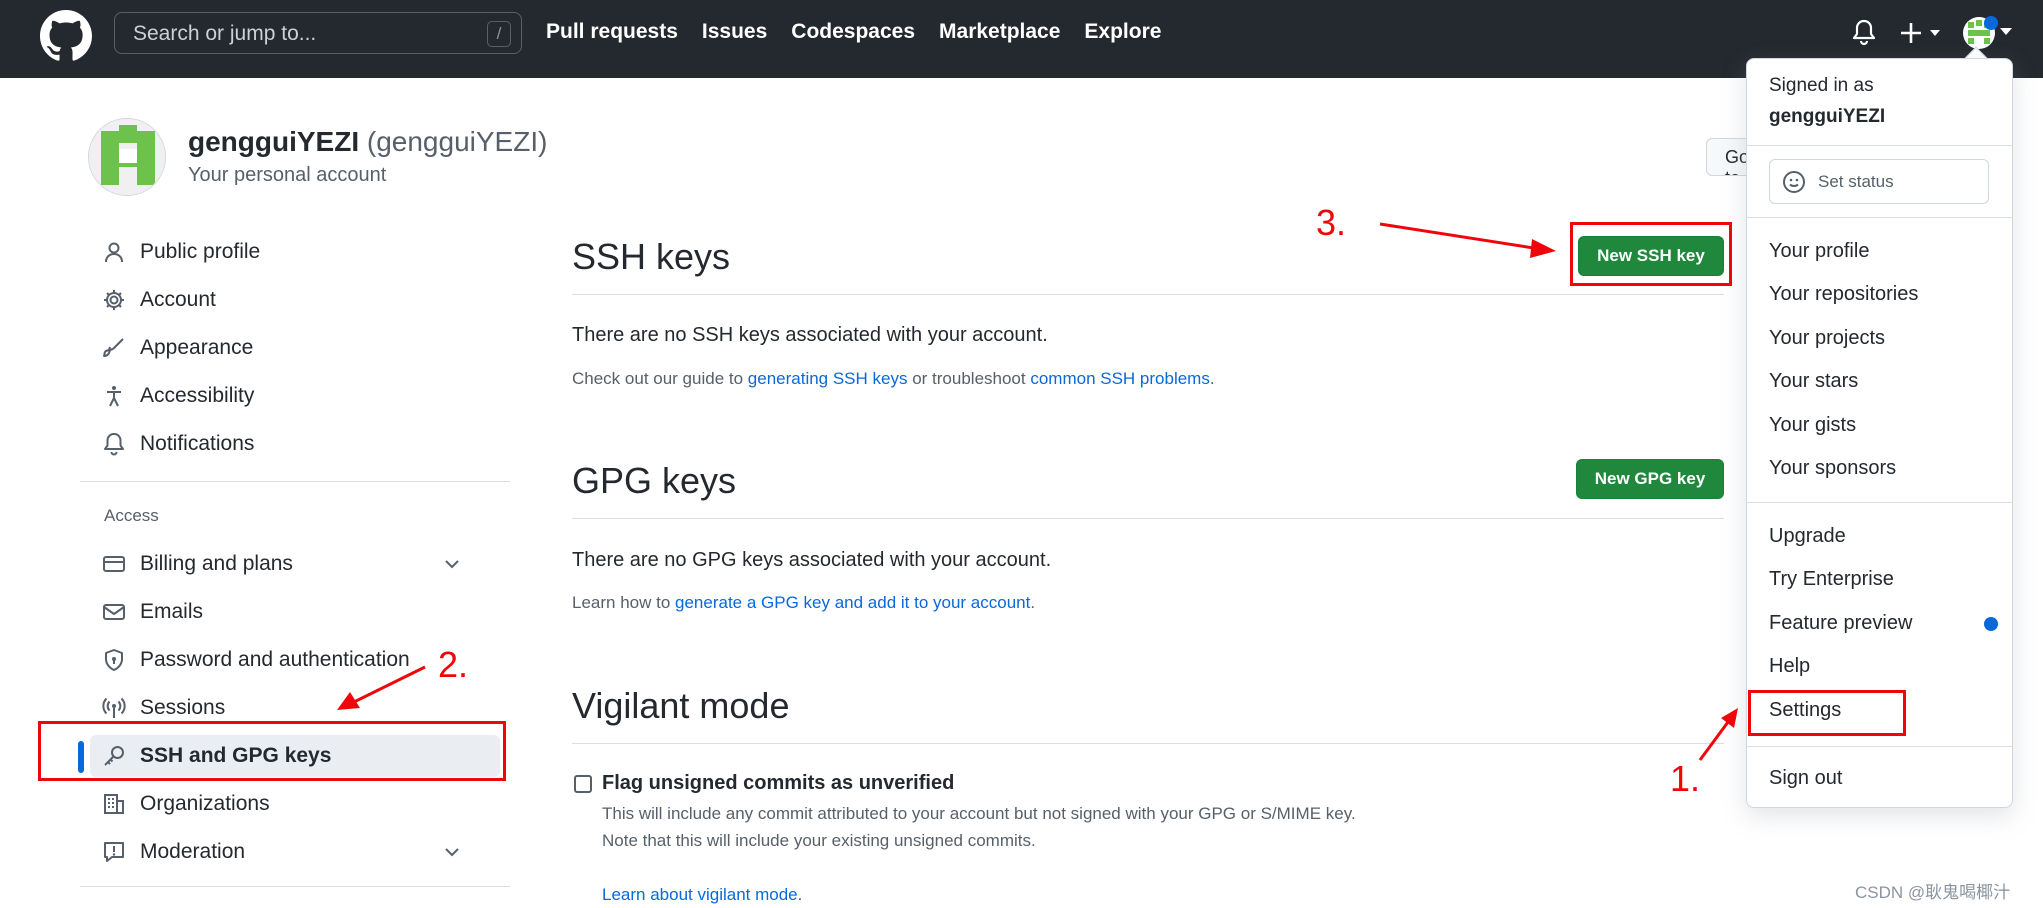  What do you see at coordinates (681, 705) in the screenshot?
I see `vigilant-mode-title: Vigilant mode` at bounding box center [681, 705].